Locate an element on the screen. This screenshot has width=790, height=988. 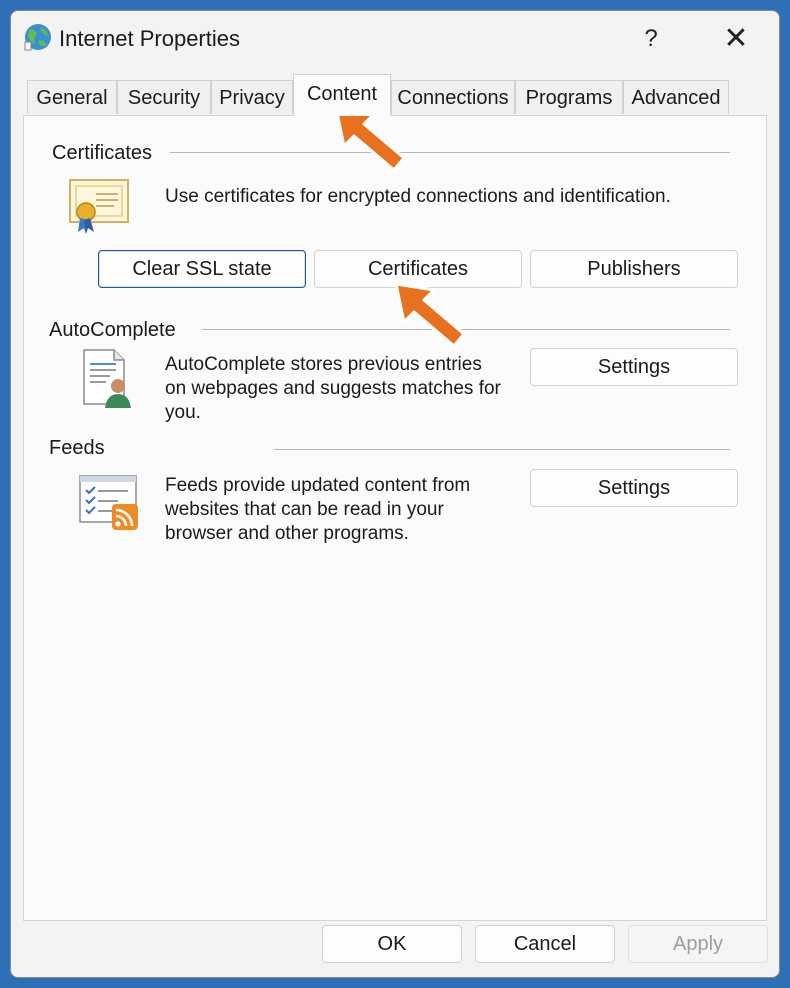
tab-content: Content is located at coordinates (342, 95).